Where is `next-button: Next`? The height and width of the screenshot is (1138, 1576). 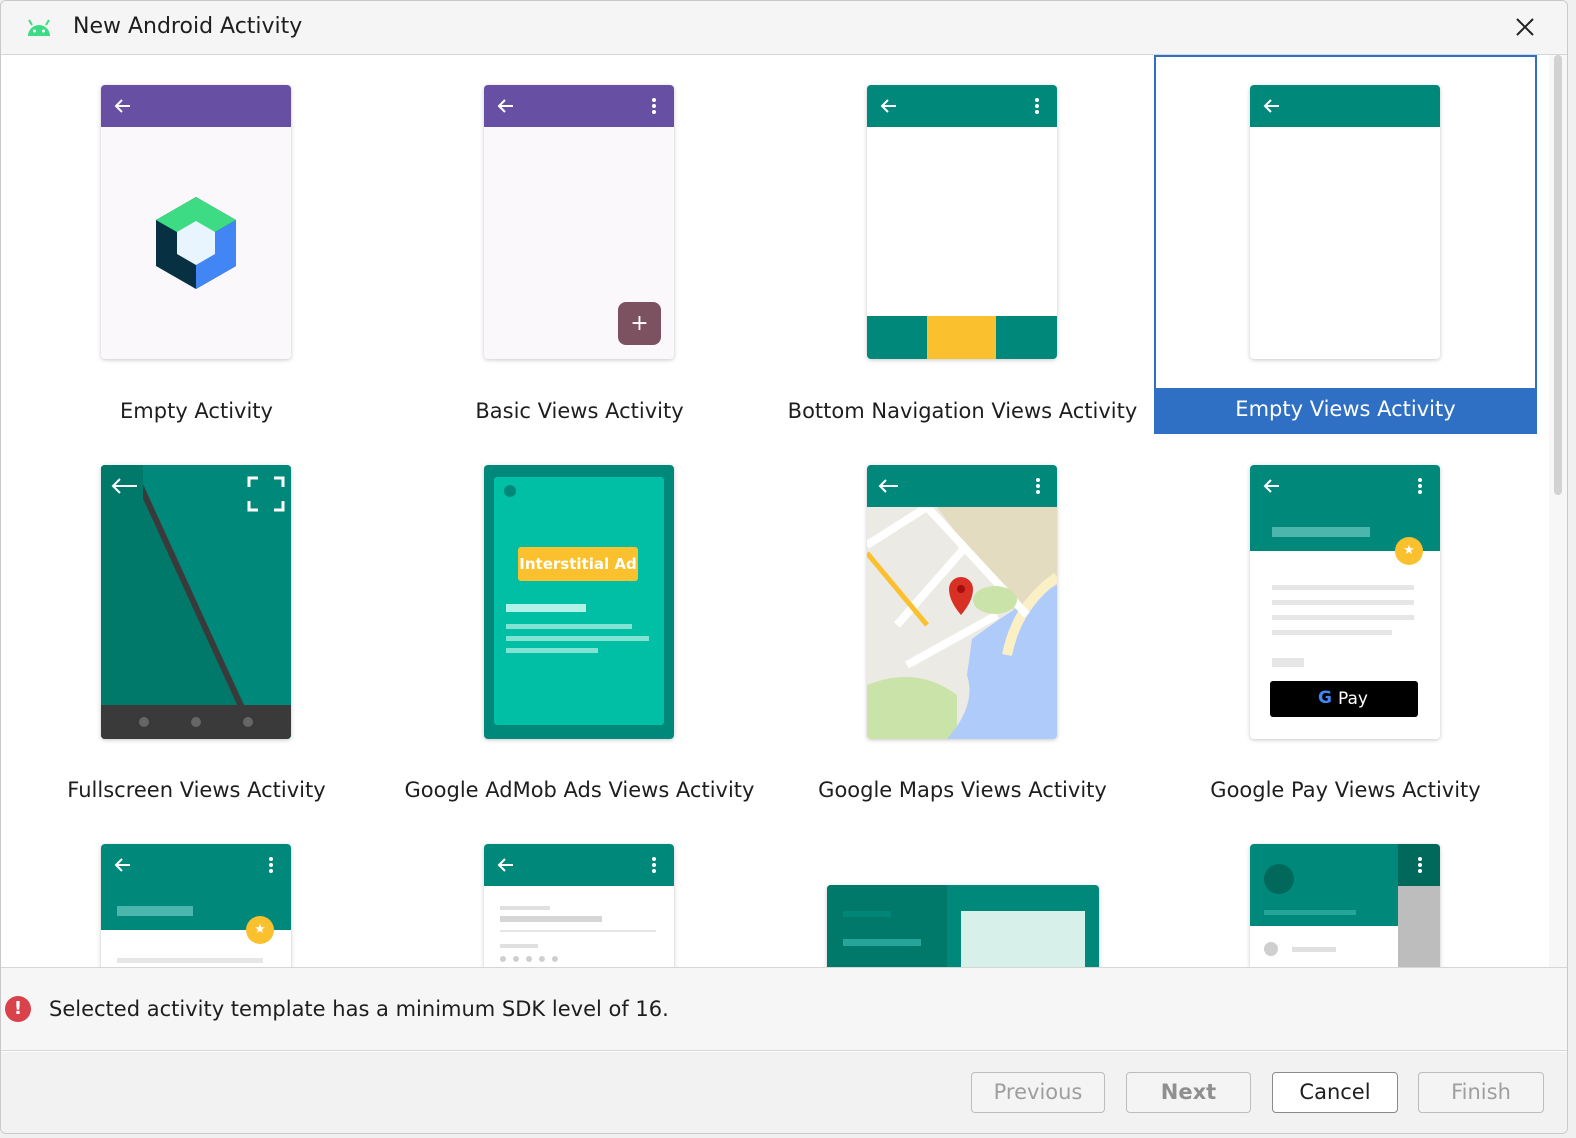
next-button: Next is located at coordinates (1188, 1092).